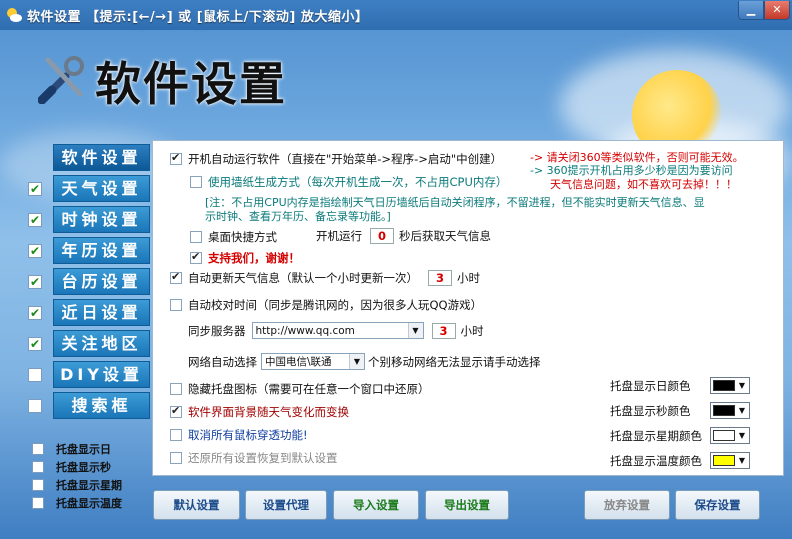 The width and height of the screenshot is (792, 539). Describe the element at coordinates (472, 330) in the screenshot. I see `sync-hours-unit: 小时` at that location.